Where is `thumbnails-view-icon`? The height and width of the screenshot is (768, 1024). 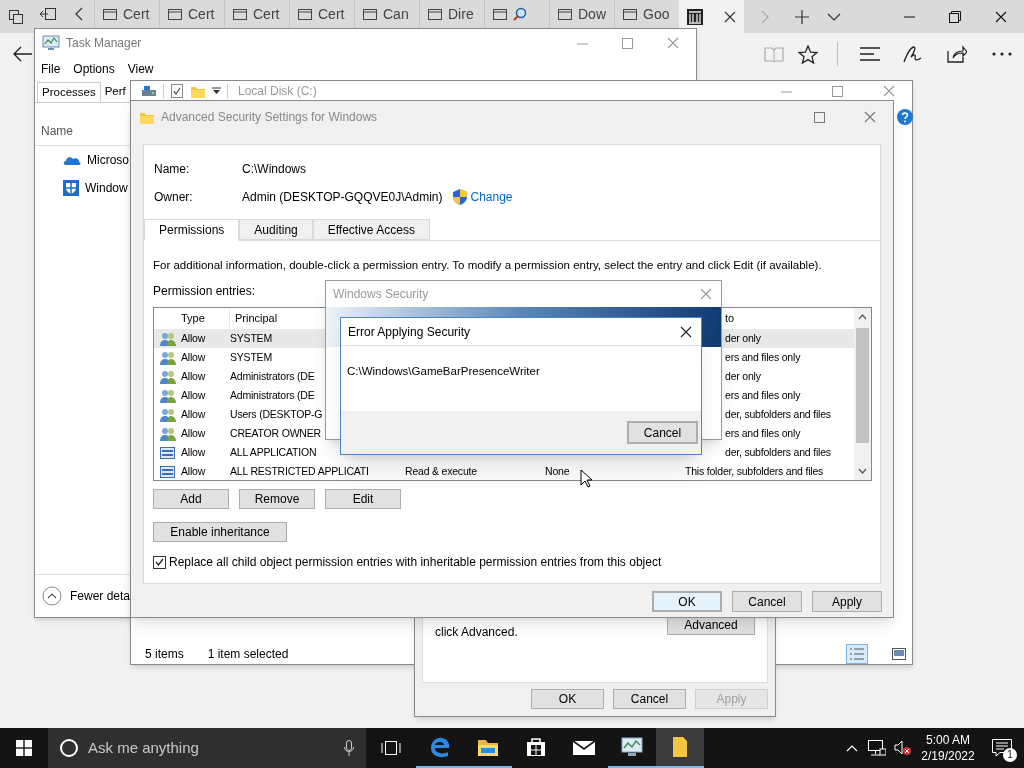
thumbnails-view-icon is located at coordinates (899, 654).